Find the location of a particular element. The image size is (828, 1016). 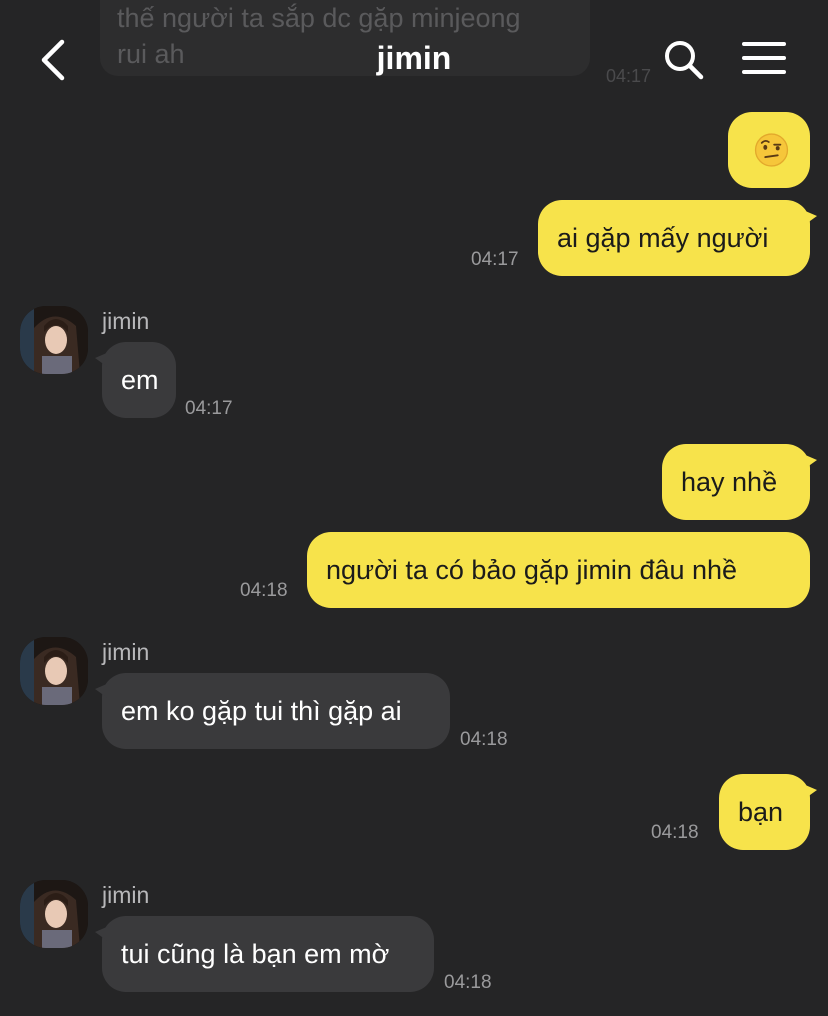

outgoing-message-bubble is located at coordinates (769, 150).